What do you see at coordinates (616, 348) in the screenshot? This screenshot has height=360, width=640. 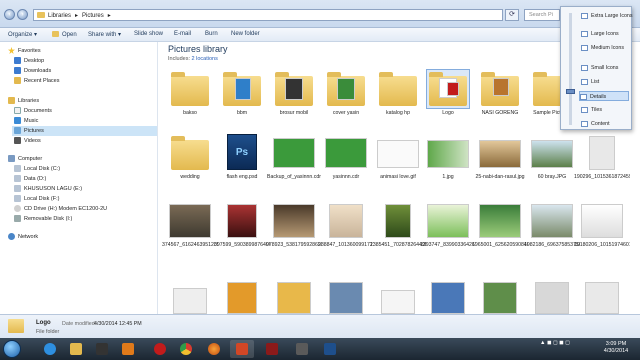 I see `clock: 3:09 PM 4/30/2014` at bounding box center [616, 348].